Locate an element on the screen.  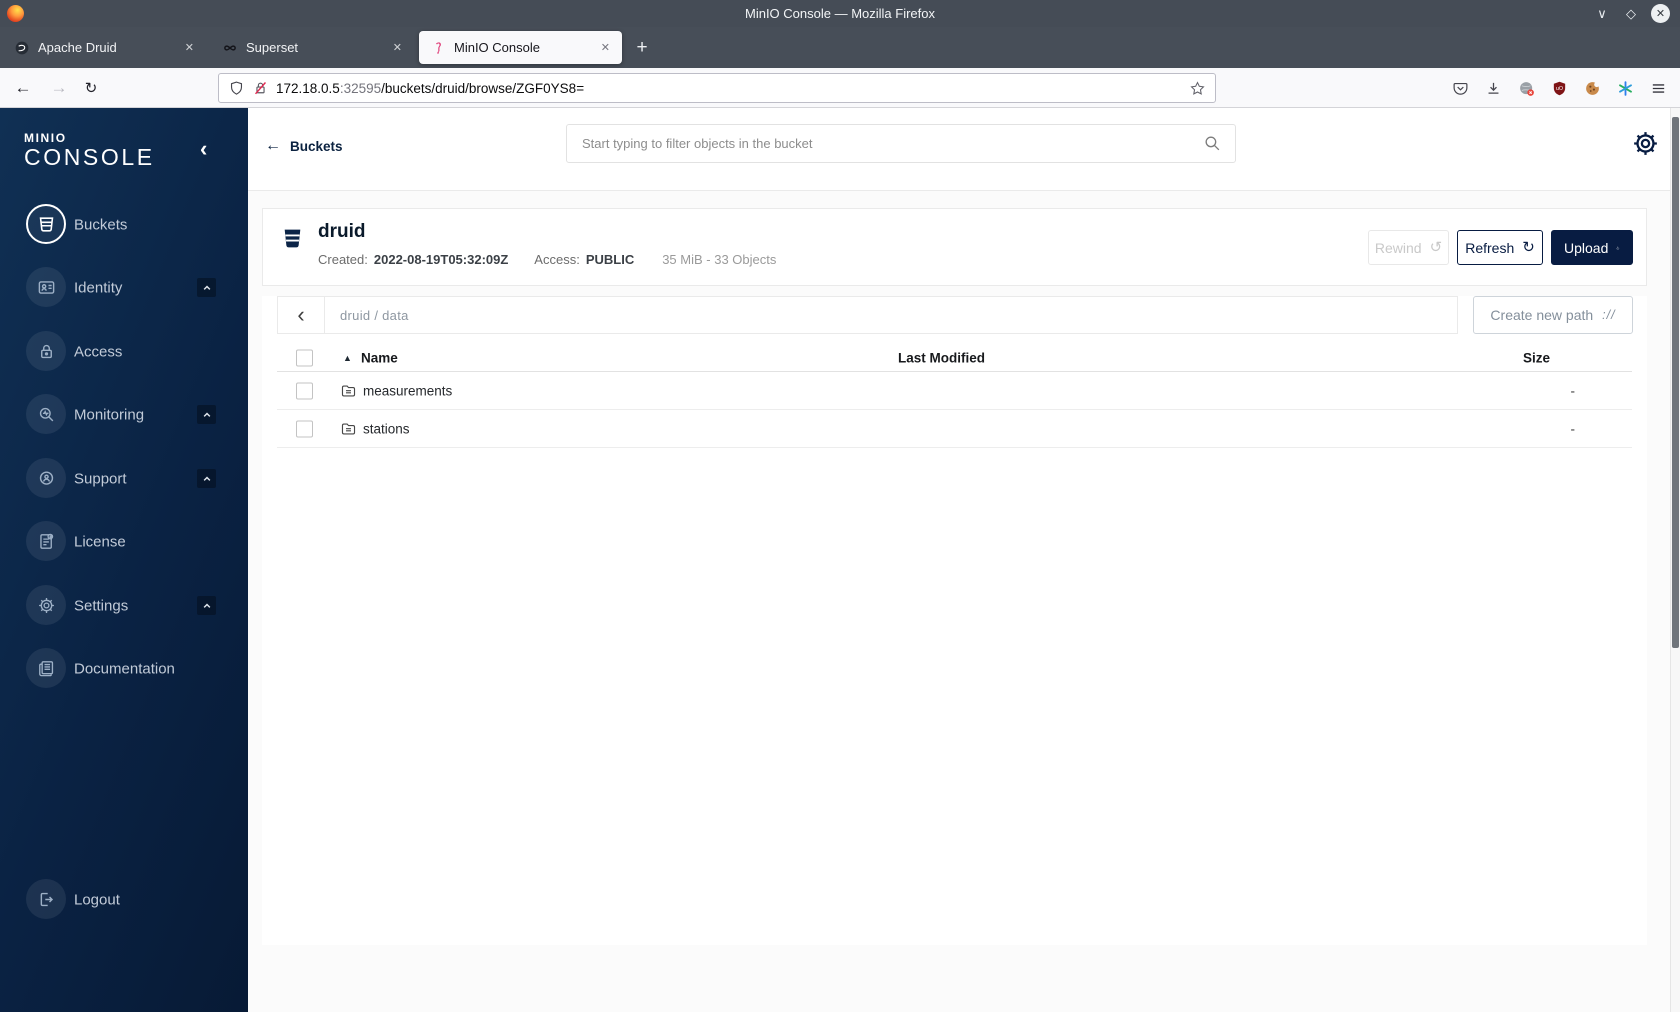
object-name: measurements is located at coordinates (407, 390).